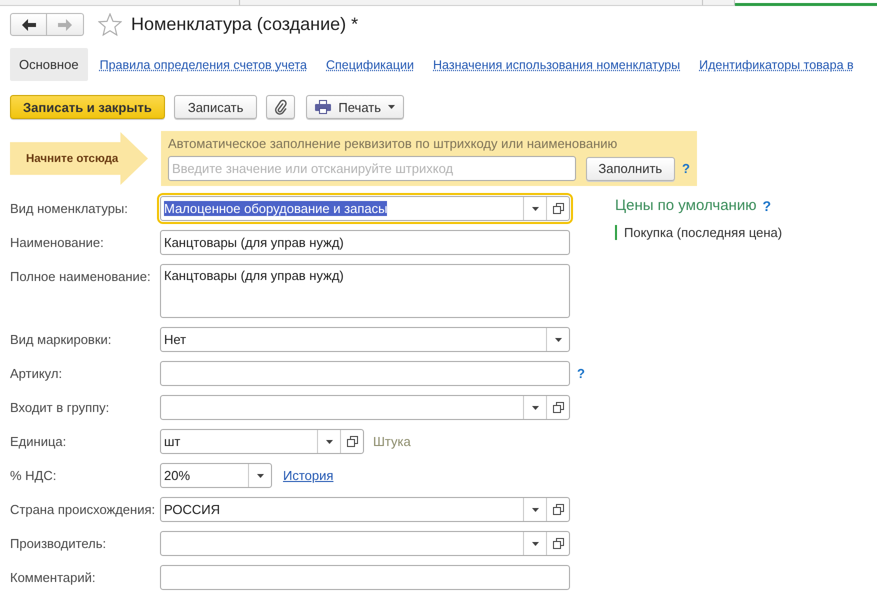 Image resolution: width=877 pixels, height=600 pixels. Describe the element at coordinates (59, 544) in the screenshot. I see `field-label: Производитель:` at that location.